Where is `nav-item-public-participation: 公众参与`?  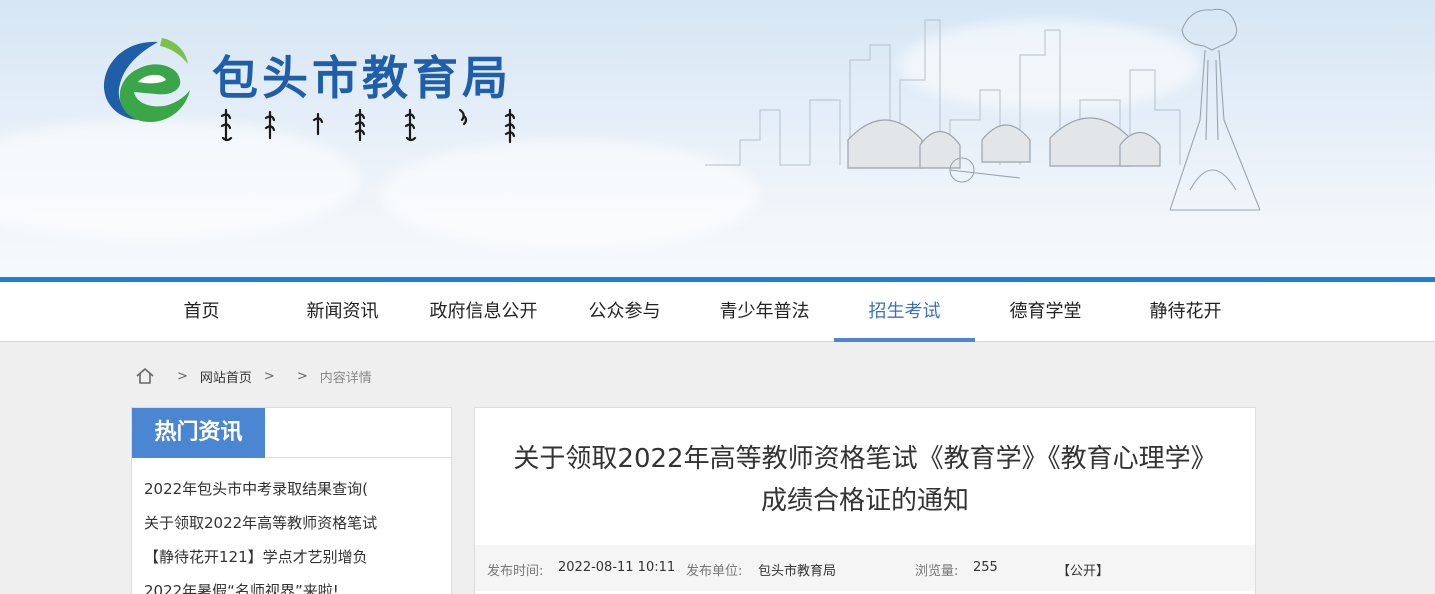
nav-item-public-participation: 公众参与 is located at coordinates (624, 312).